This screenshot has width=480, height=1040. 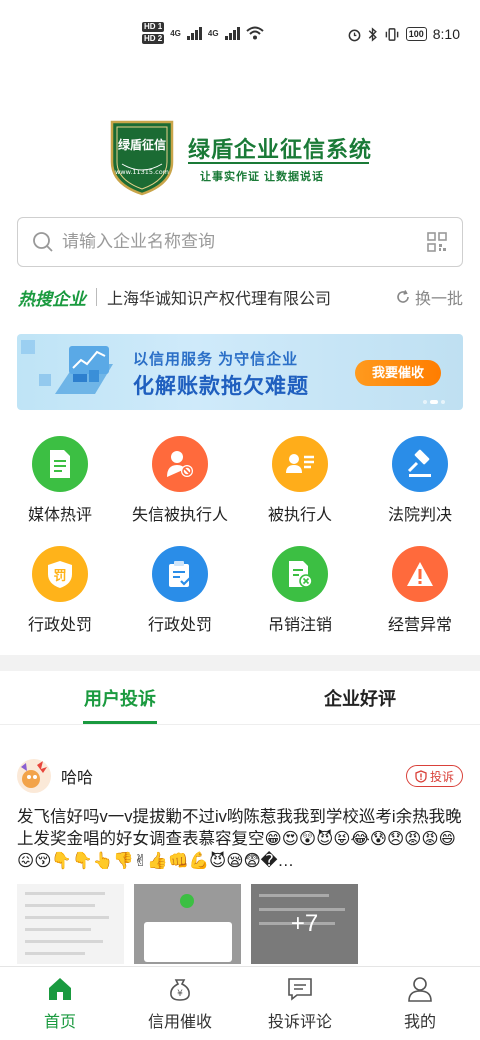 I want to click on hot-company-link: 上海华诚知识产权代理有限公司, so click(x=251, y=297).